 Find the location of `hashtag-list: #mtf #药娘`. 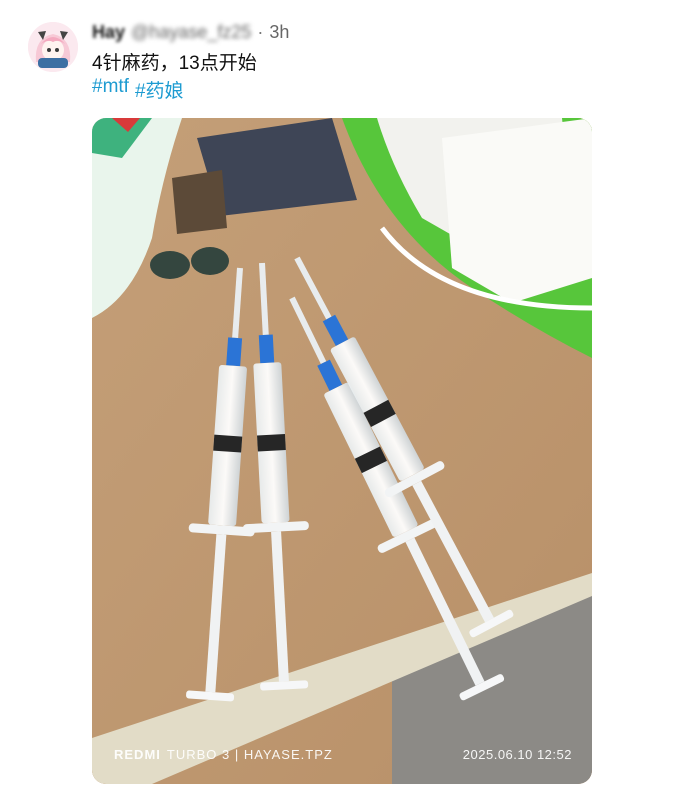

hashtag-list: #mtf #药娘 is located at coordinates (138, 89).